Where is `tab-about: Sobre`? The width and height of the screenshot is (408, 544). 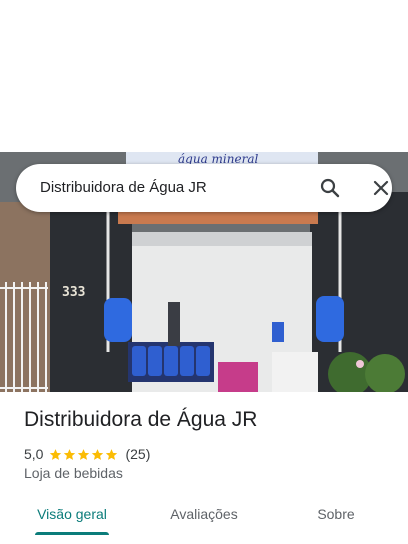 tab-about: Sobre is located at coordinates (336, 522).